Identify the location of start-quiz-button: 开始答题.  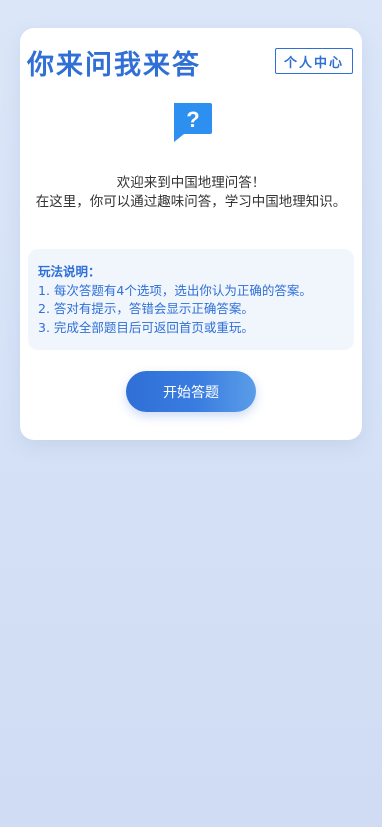
(191, 391).